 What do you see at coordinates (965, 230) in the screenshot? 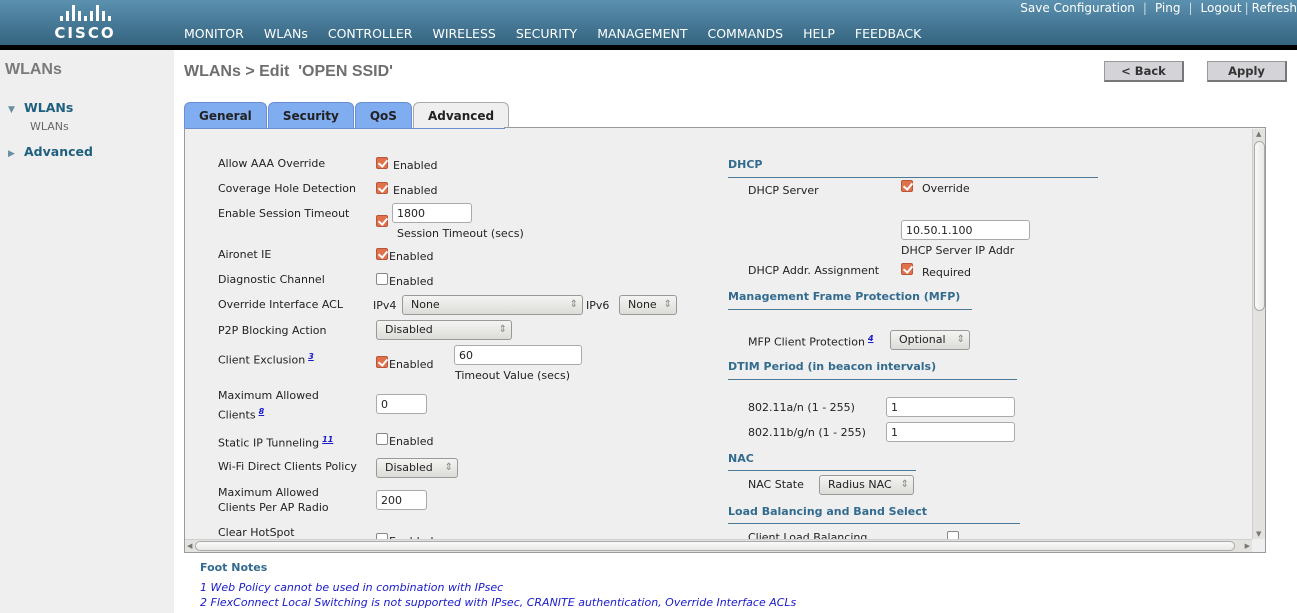
I see `dhcp-server-ip-input` at bounding box center [965, 230].